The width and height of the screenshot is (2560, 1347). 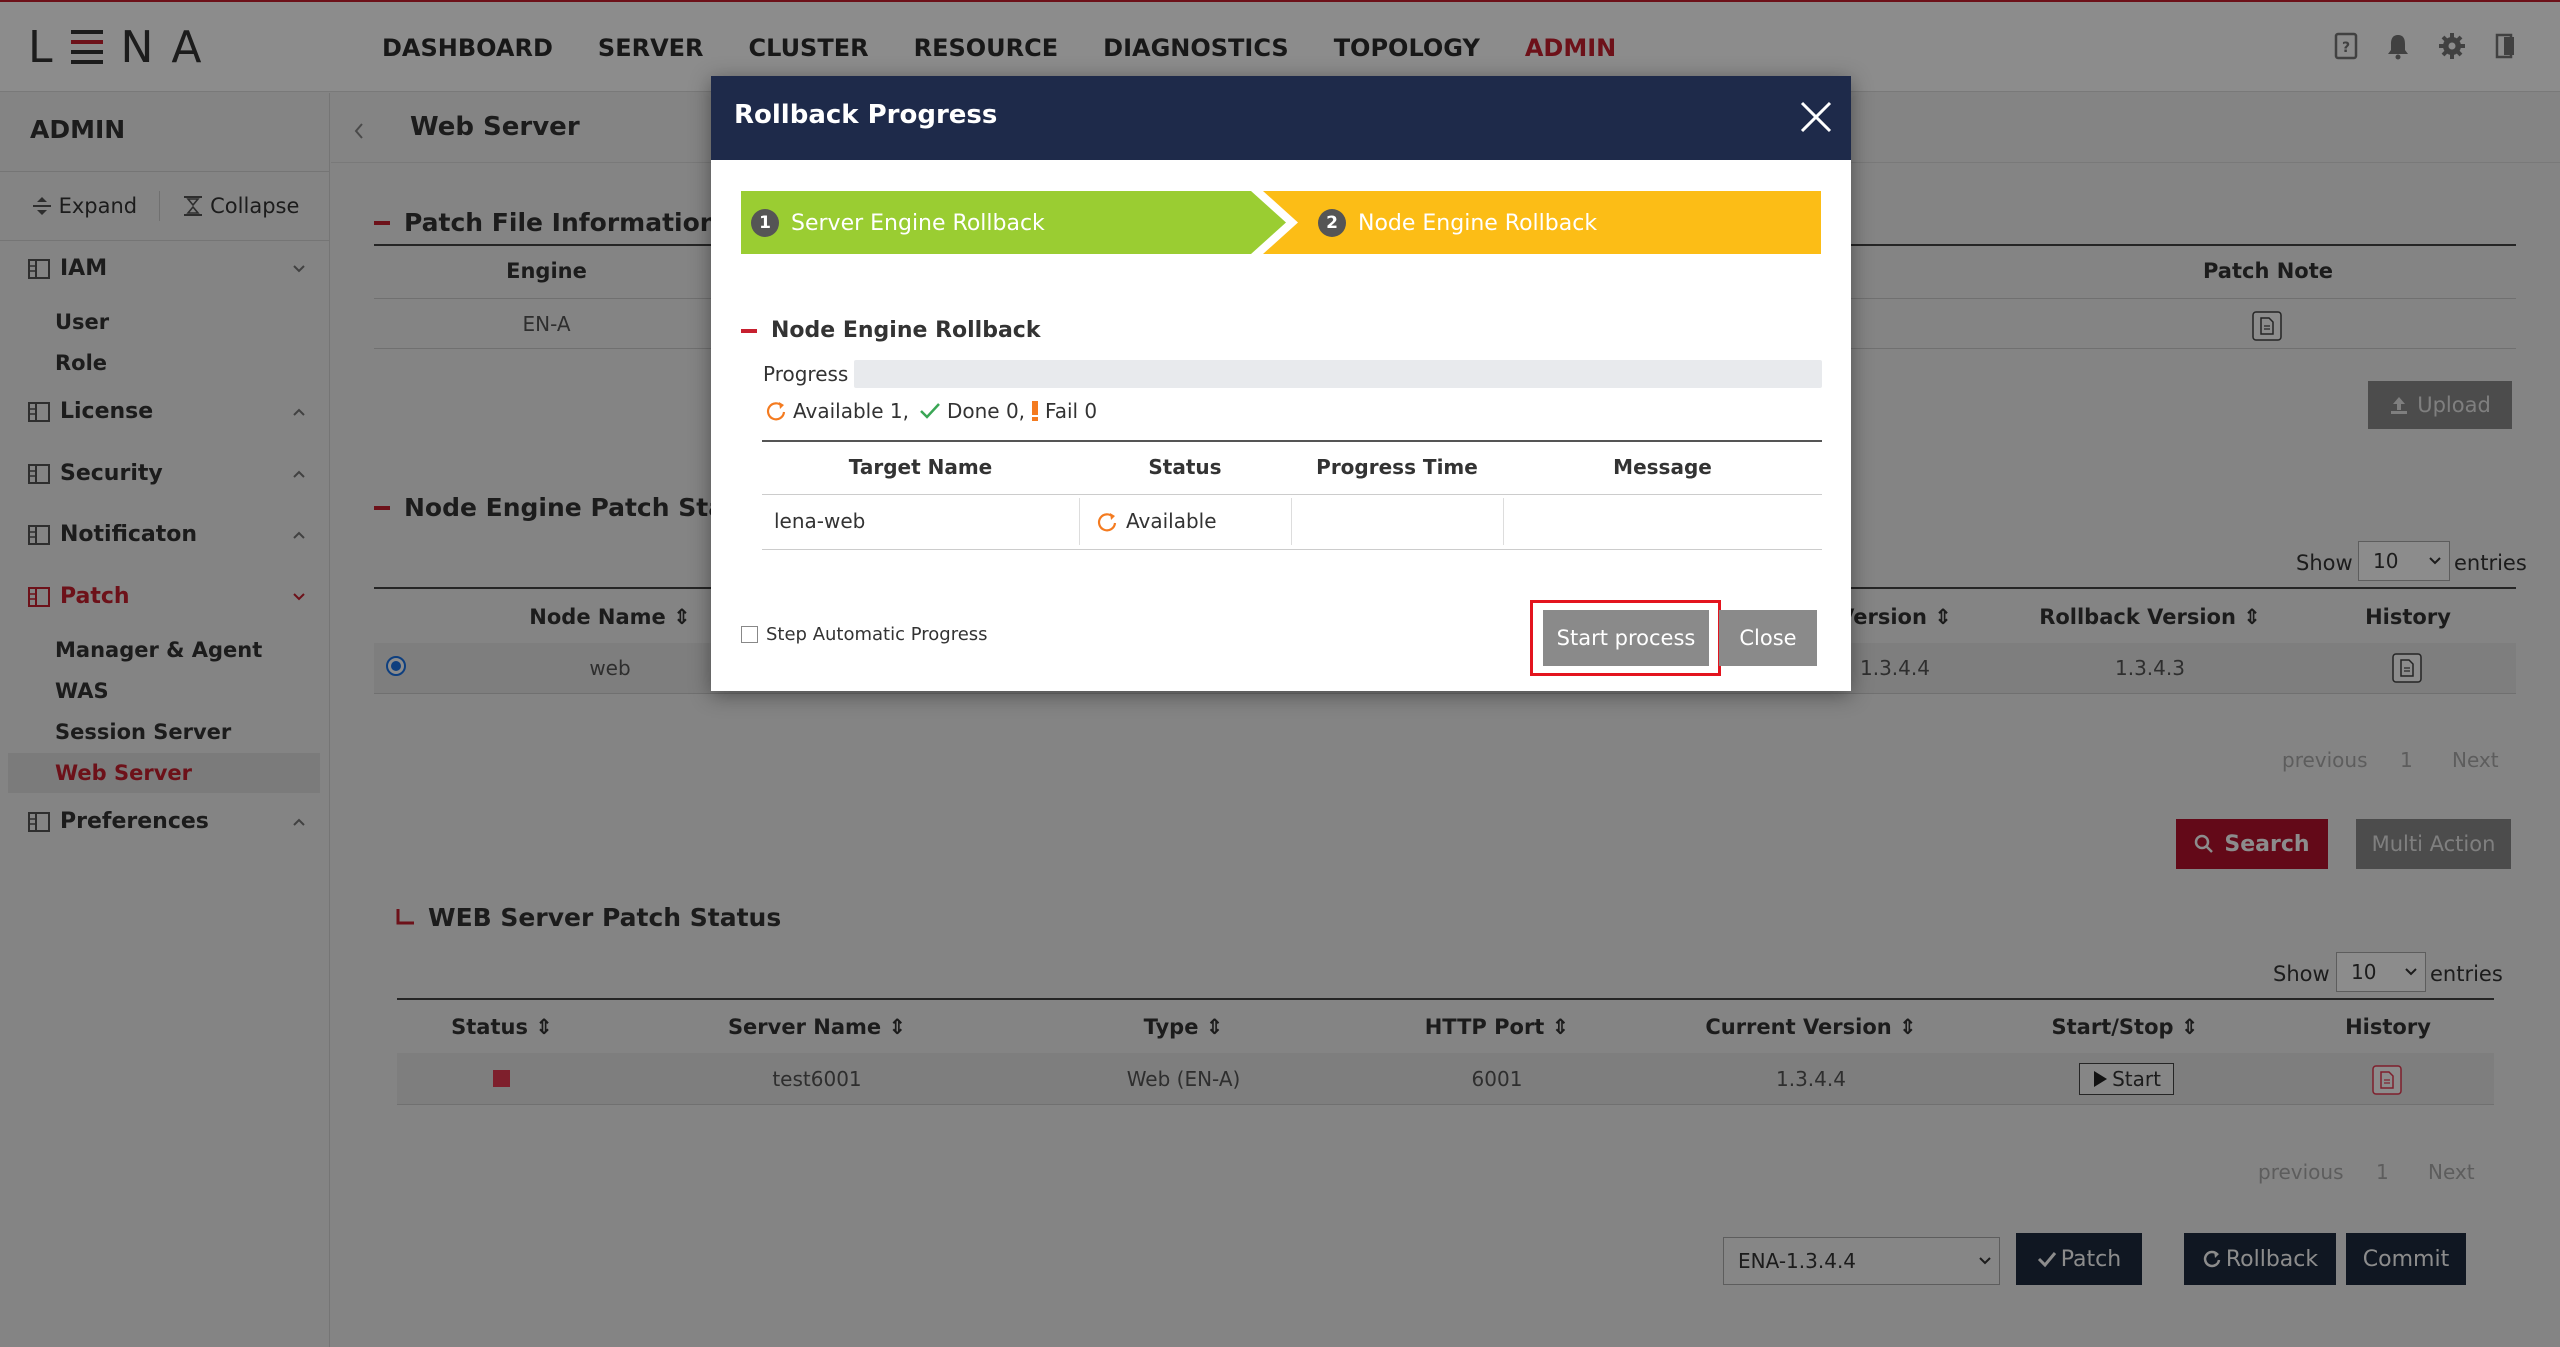 I want to click on close-button: Close, so click(x=1768, y=638).